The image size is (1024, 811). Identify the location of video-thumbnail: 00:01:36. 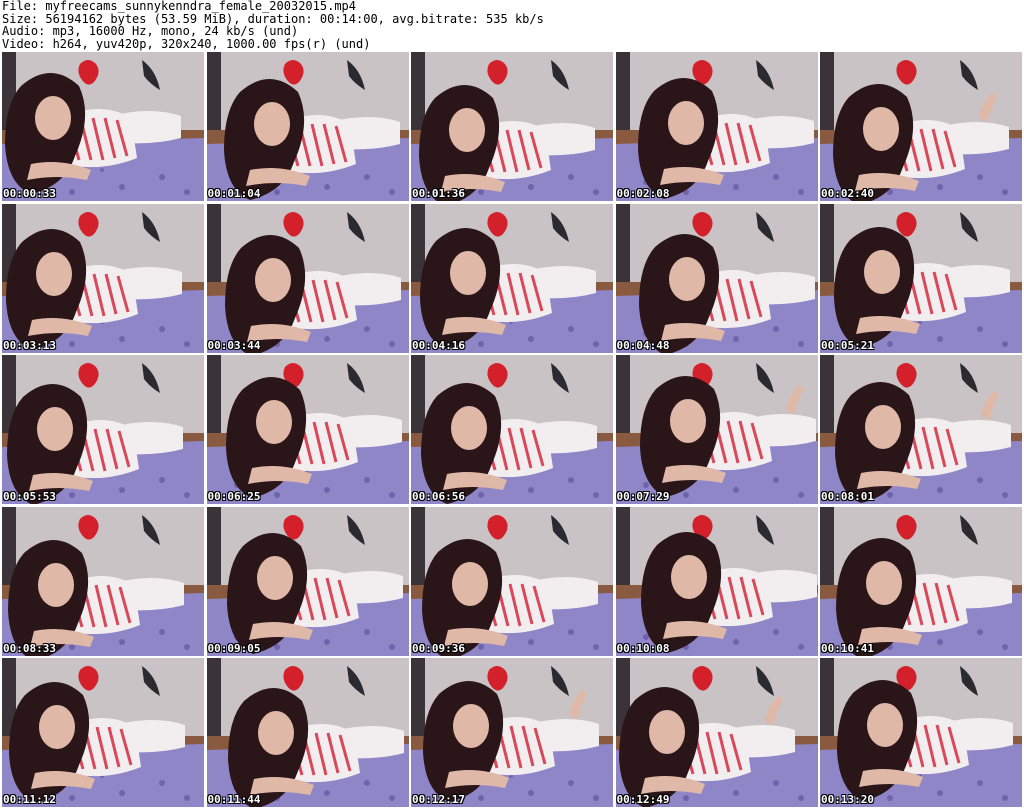
(512, 126).